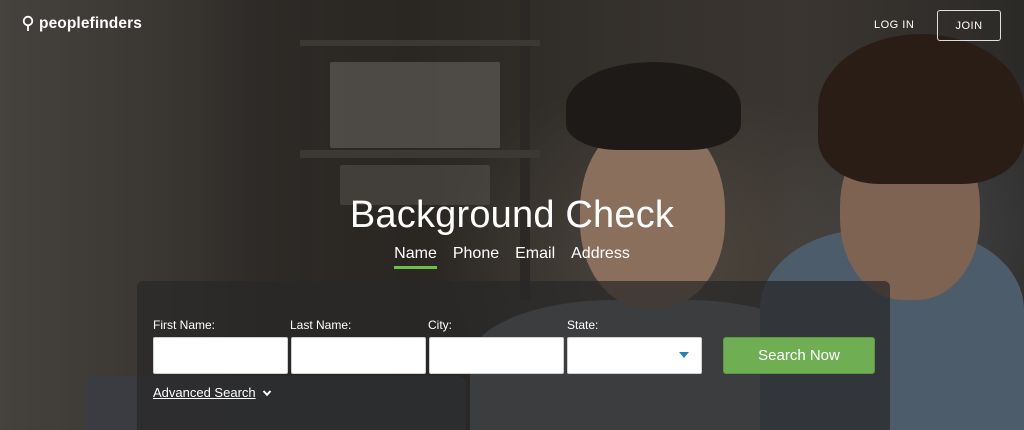 Image resolution: width=1024 pixels, height=430 pixels. I want to click on first-name-label: First Name:, so click(184, 325).